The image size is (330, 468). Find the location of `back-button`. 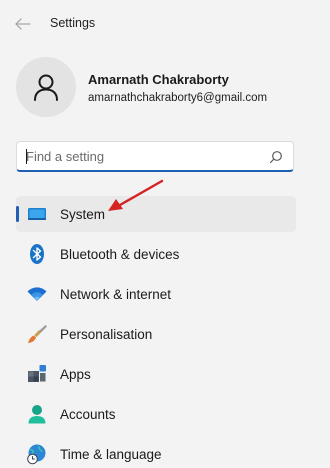

back-button is located at coordinates (23, 24).